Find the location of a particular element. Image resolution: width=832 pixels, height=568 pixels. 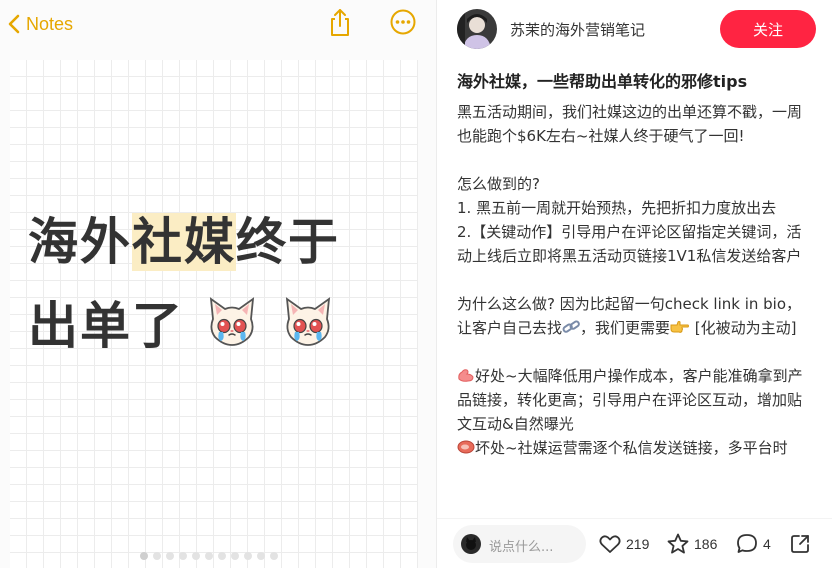

avatar-image is located at coordinates (477, 29).